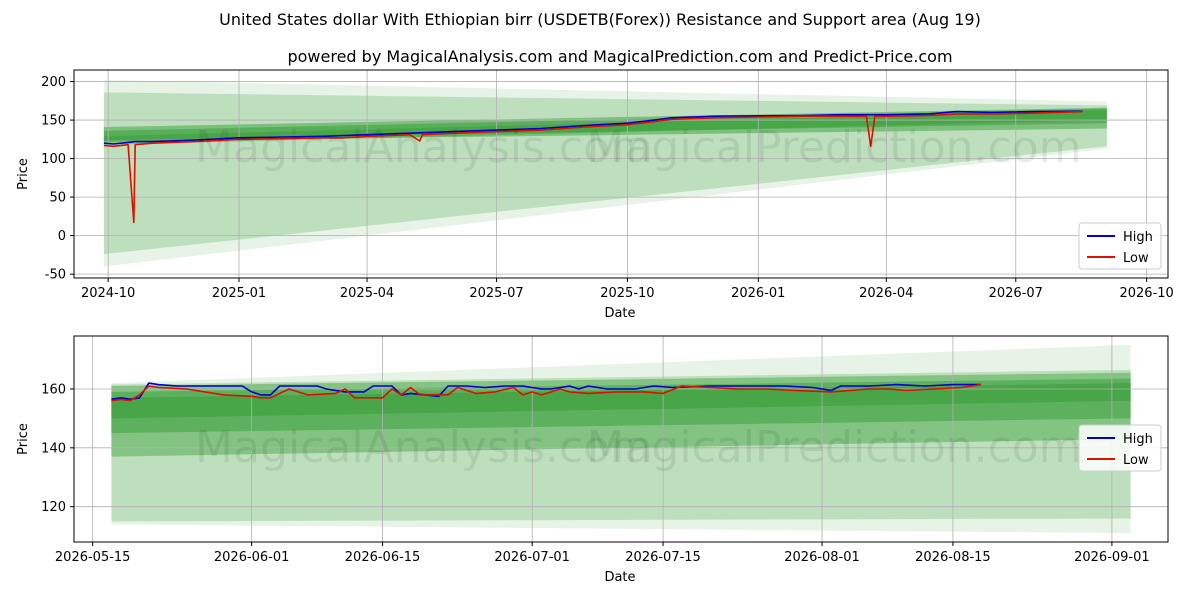  Describe the element at coordinates (1016, 293) in the screenshot. I see `x-tick-label: 2026-07` at that location.